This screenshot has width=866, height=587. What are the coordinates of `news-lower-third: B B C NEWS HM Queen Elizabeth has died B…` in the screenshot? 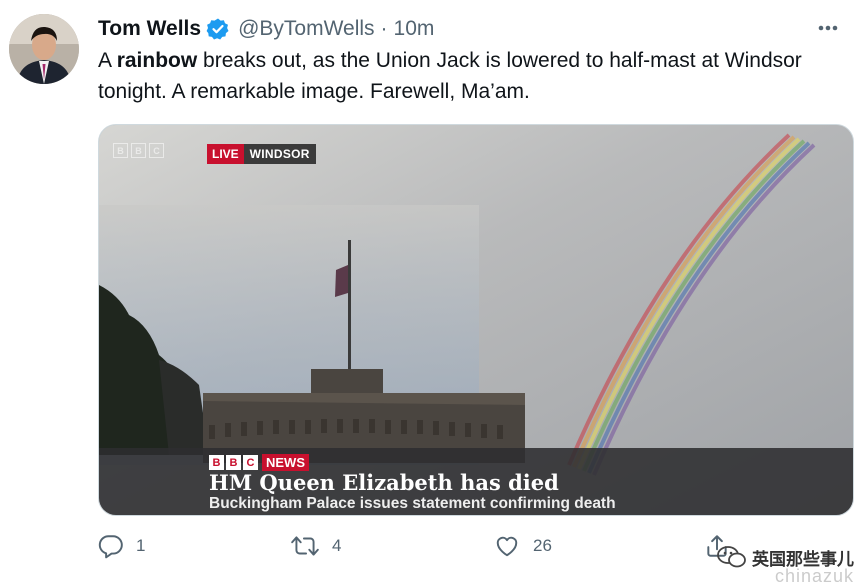 It's located at (476, 481).